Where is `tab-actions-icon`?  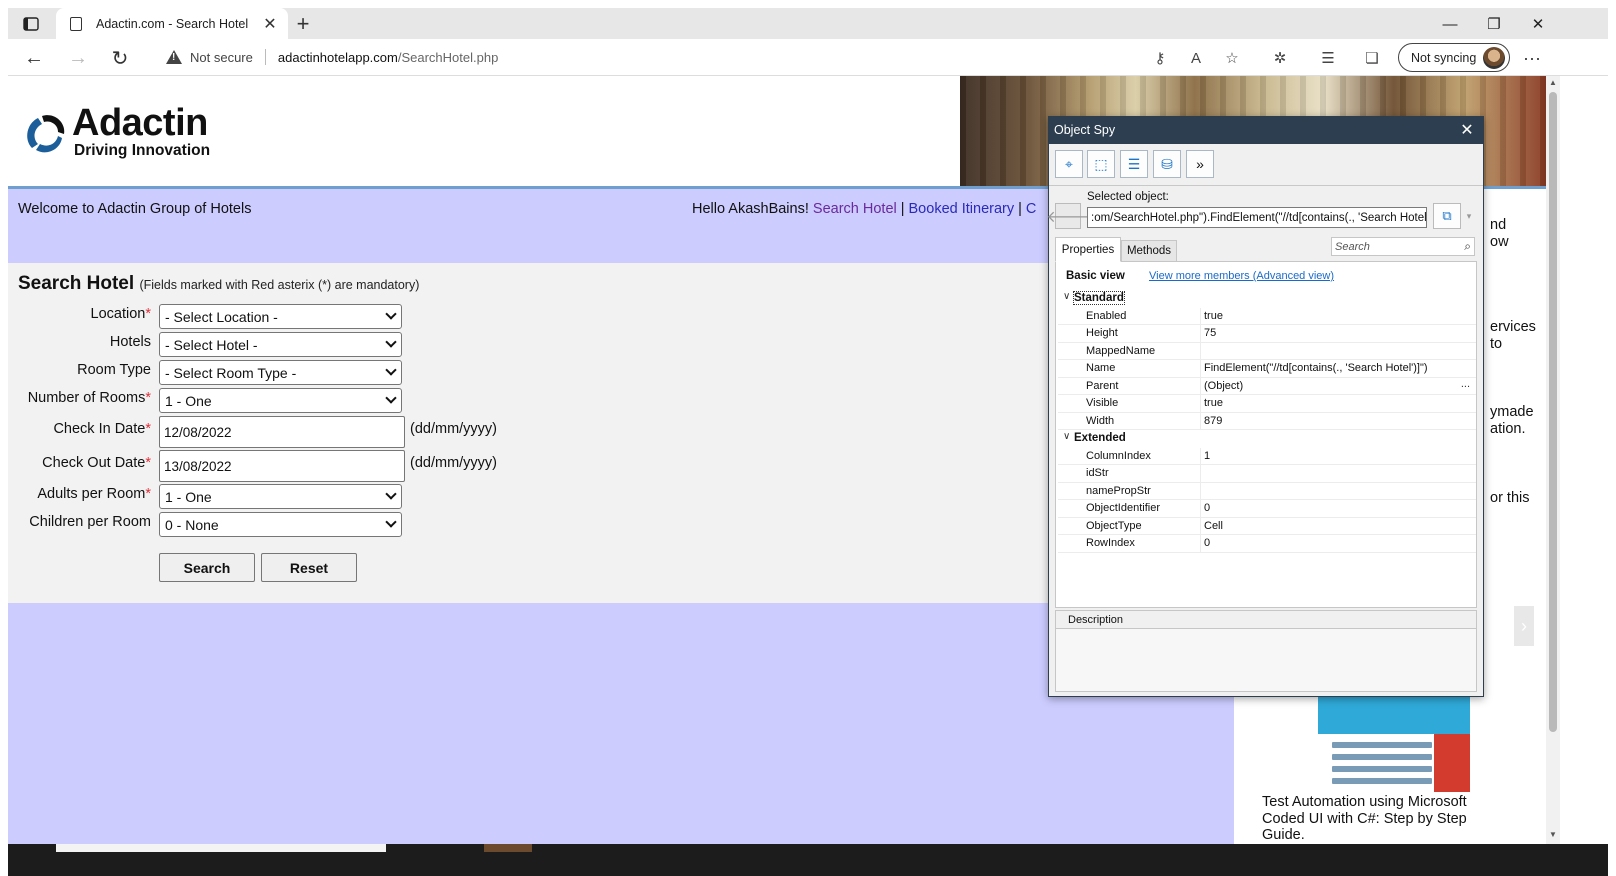 tab-actions-icon is located at coordinates (31, 24).